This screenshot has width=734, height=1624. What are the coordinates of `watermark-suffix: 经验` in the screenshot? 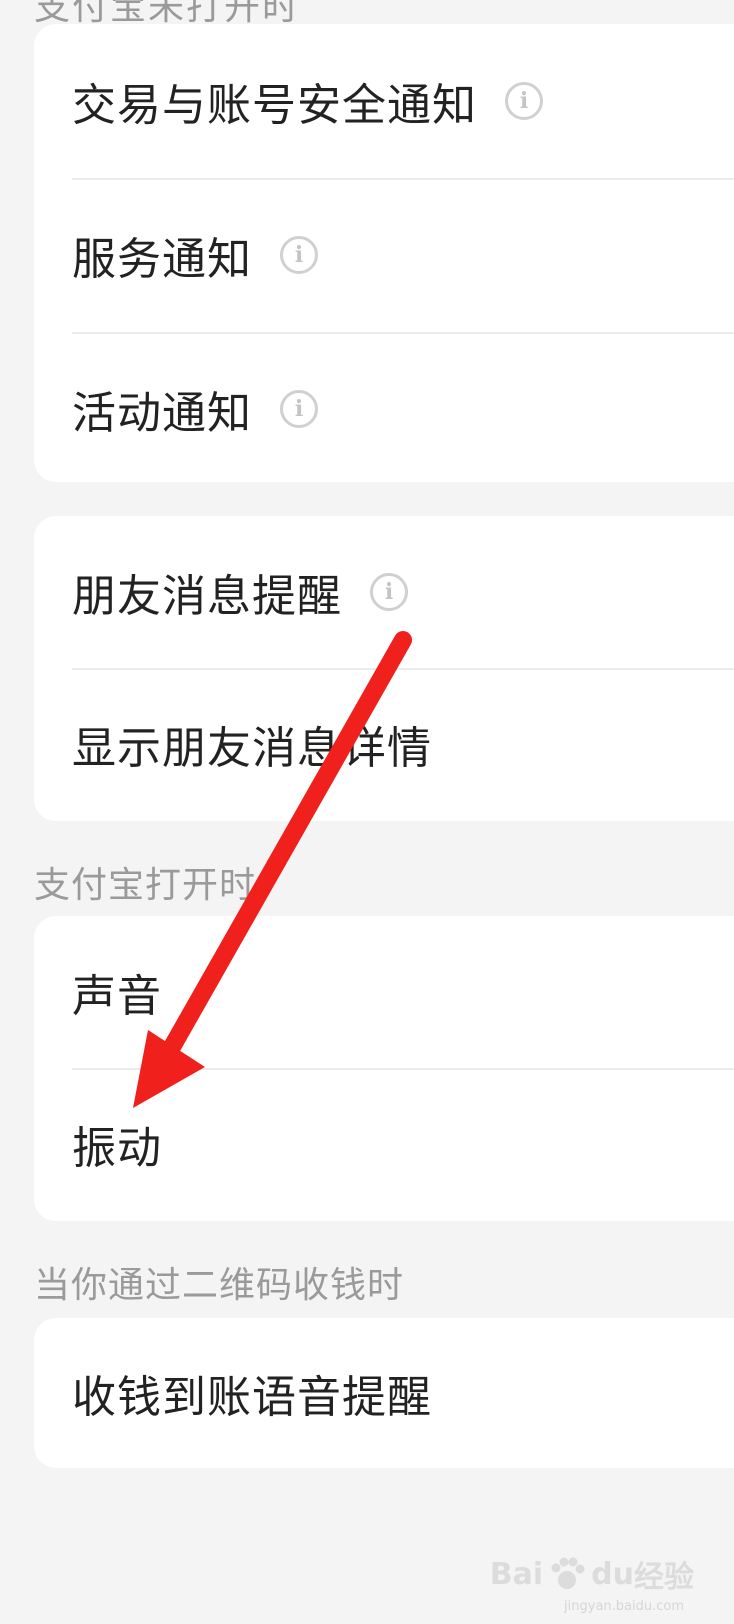 It's located at (664, 1577).